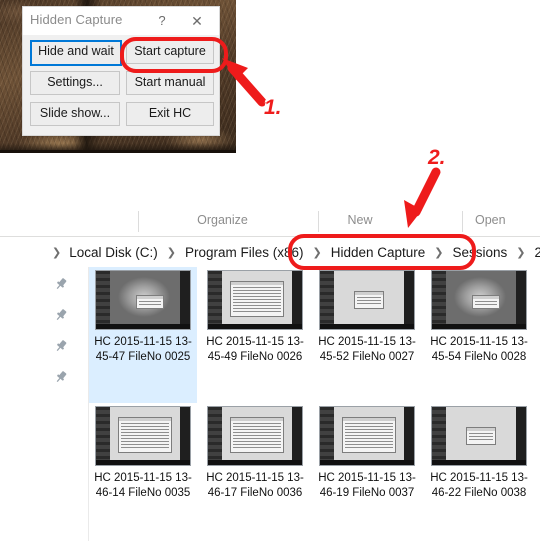 The image size is (540, 541). What do you see at coordinates (273, 107) in the screenshot?
I see `step-marker-1: 1.` at bounding box center [273, 107].